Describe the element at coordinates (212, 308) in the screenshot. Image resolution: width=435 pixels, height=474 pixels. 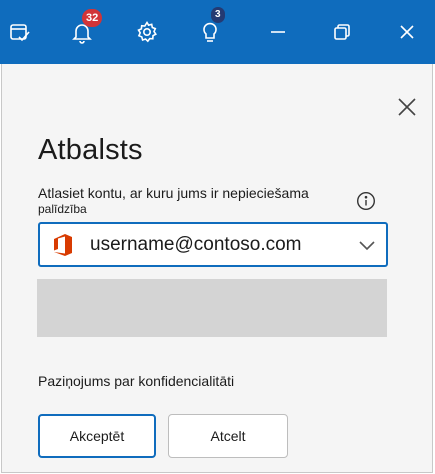
I see `content-placeholder` at that location.